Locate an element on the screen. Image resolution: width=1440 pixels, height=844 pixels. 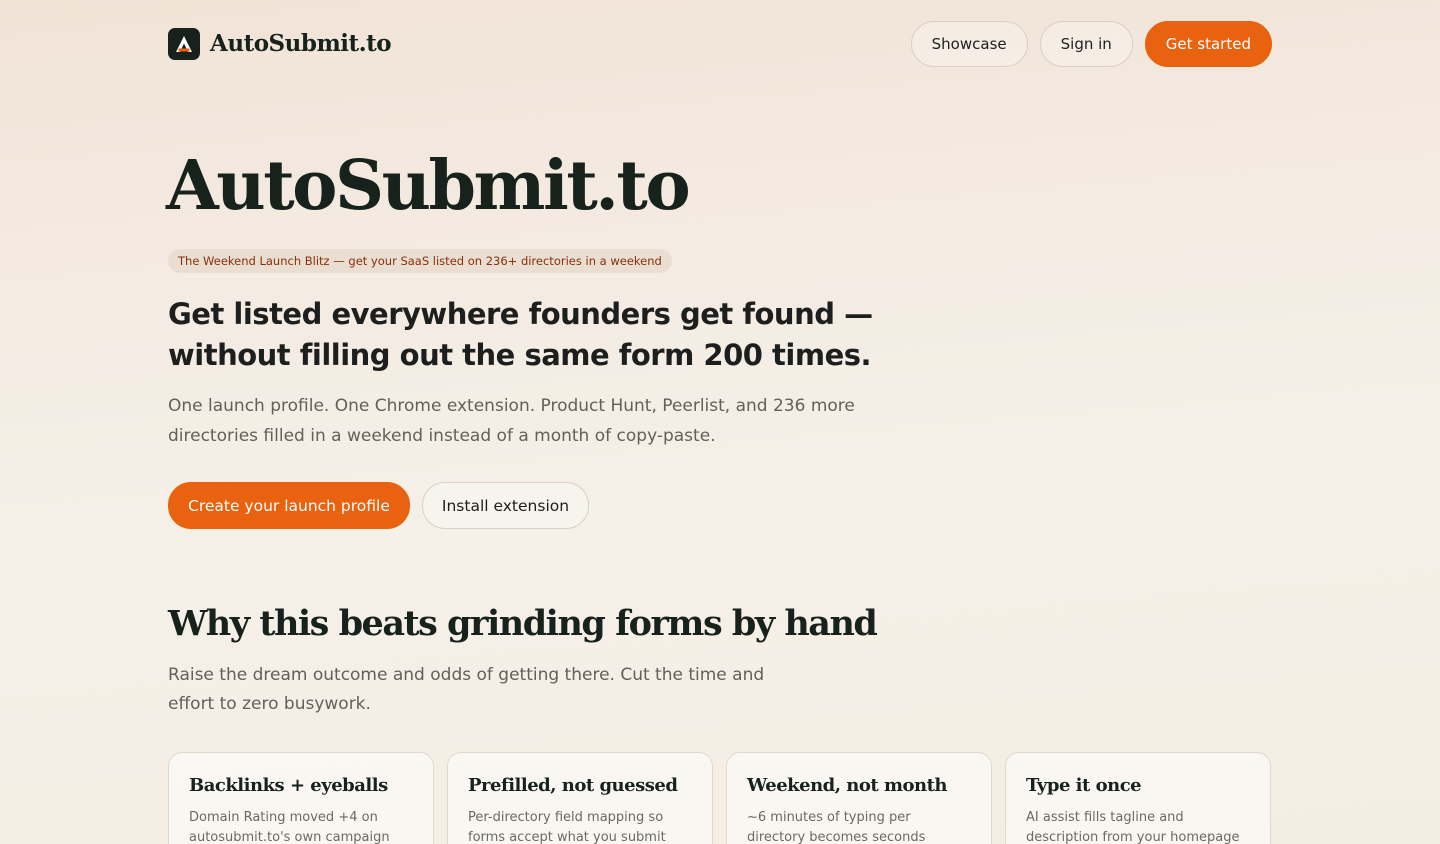
autosubmit-logo-icon is located at coordinates (184, 43).